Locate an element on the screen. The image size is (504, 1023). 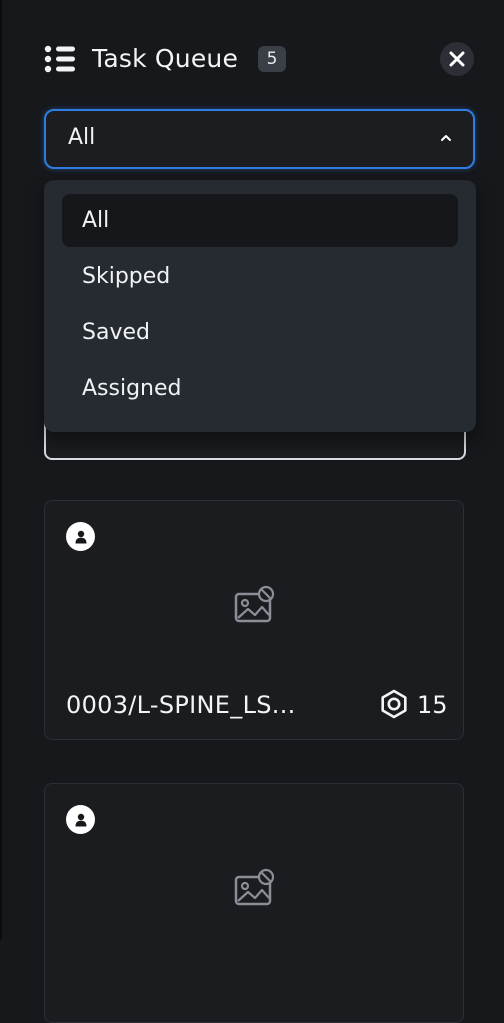
card-count: 15 is located at coordinates (432, 705).